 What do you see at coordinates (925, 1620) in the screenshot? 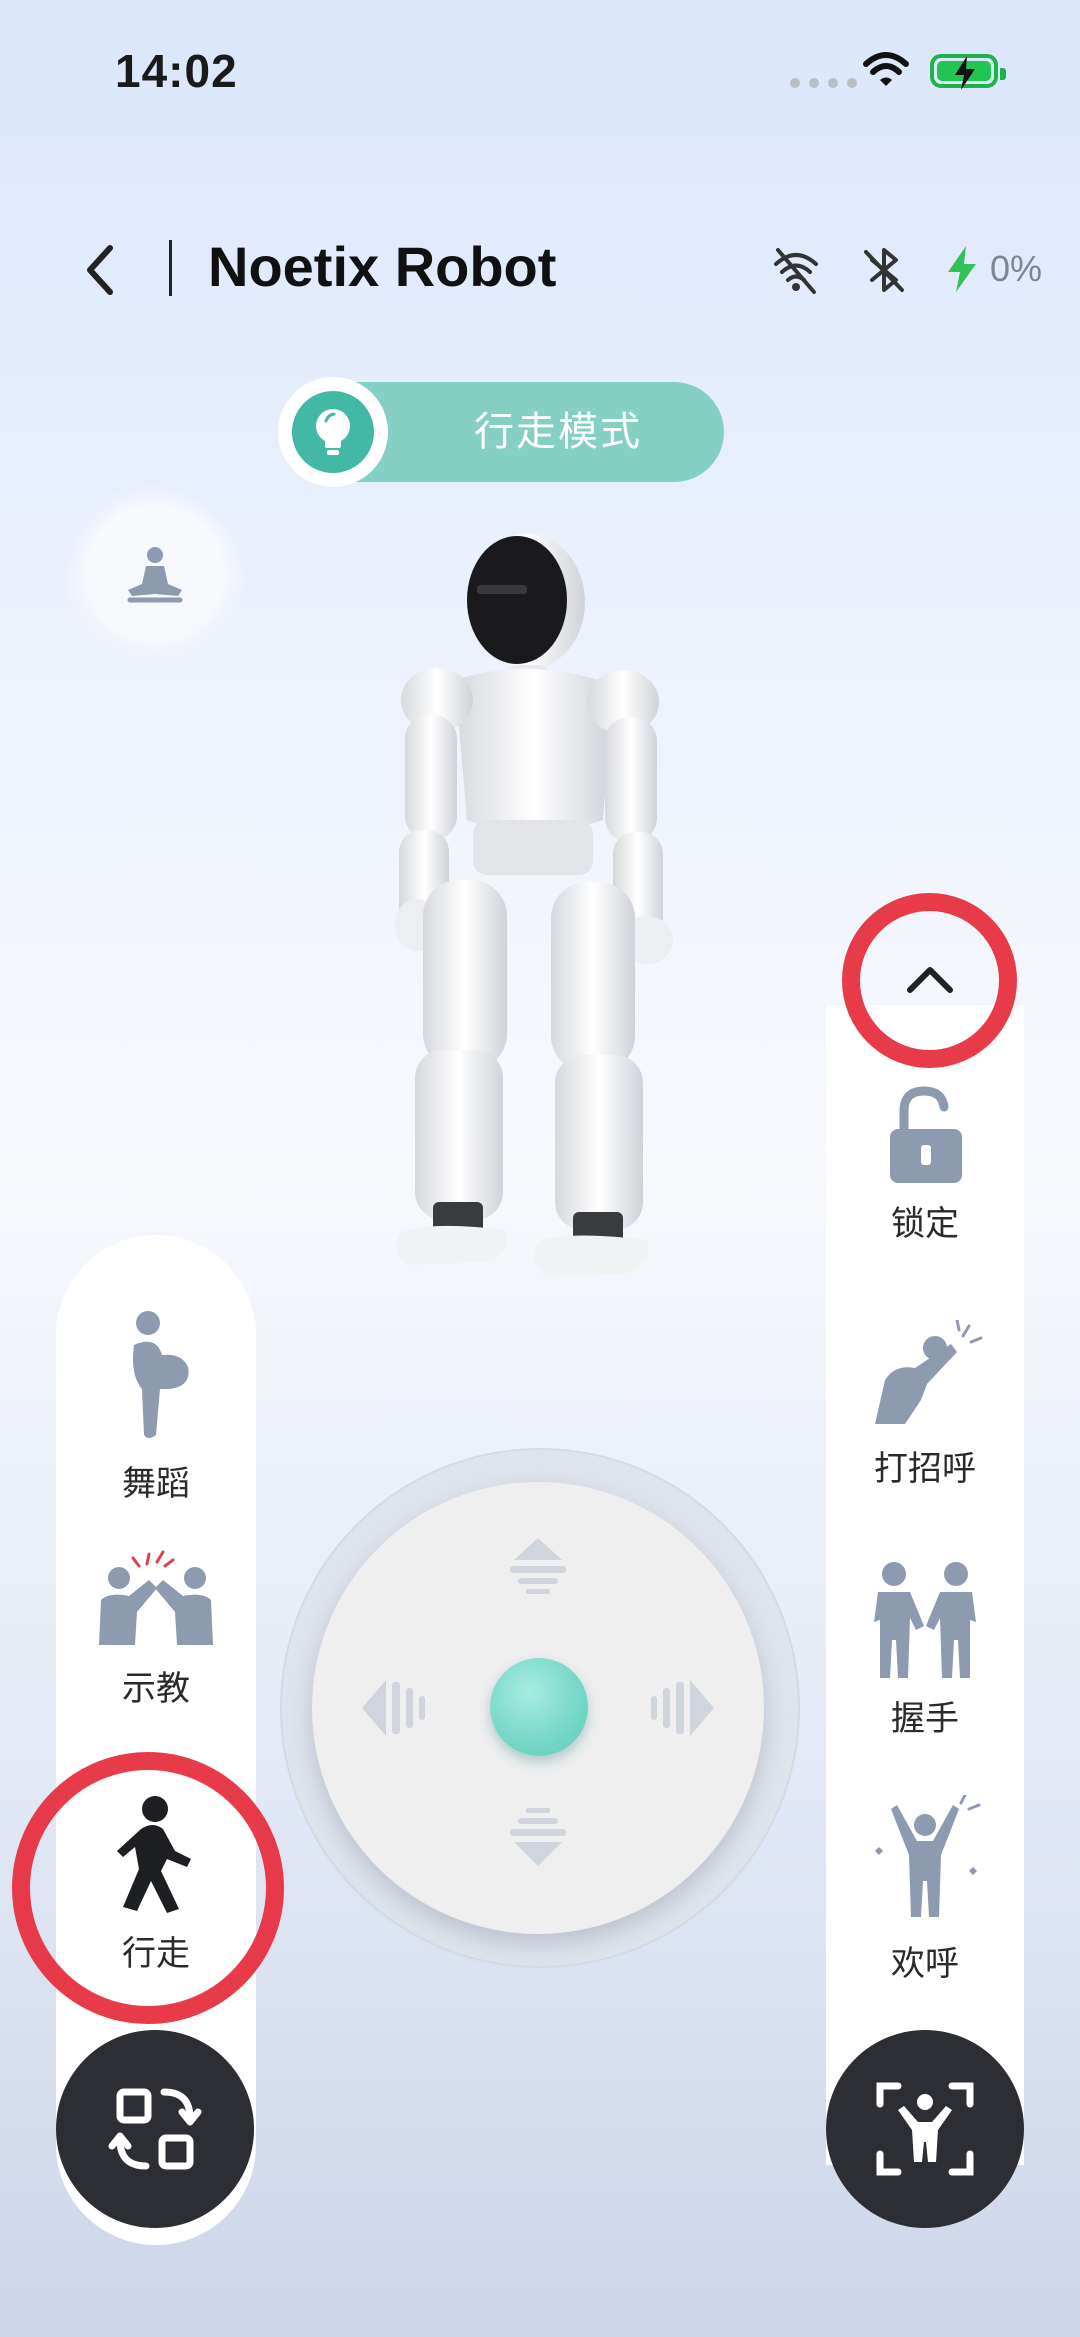
I see `handshake-icon` at bounding box center [925, 1620].